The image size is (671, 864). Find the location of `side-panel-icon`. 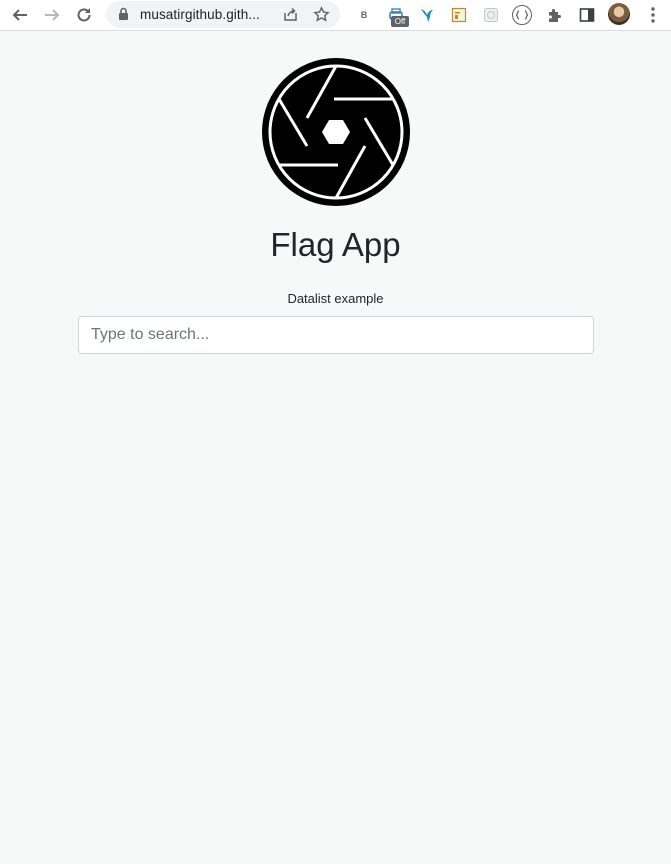

side-panel-icon is located at coordinates (587, 15).